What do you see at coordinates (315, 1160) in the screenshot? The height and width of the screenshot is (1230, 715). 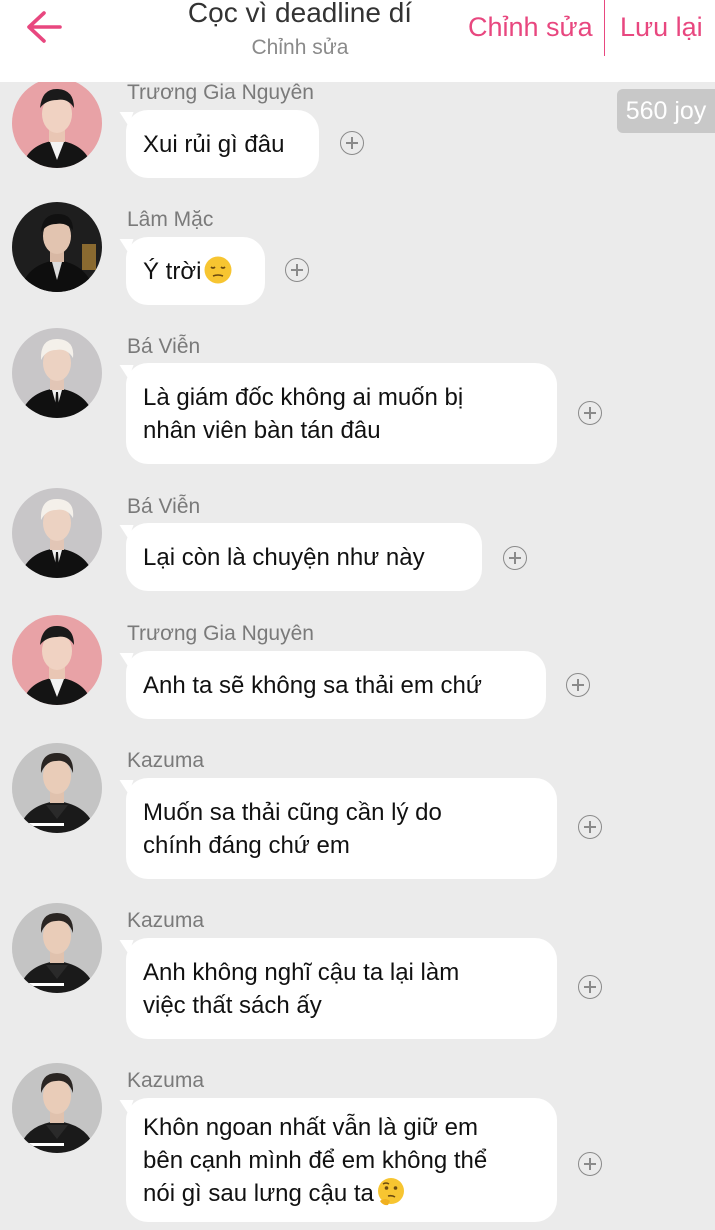 I see `message-text-line: bên cạnh mình để em không thể` at bounding box center [315, 1160].